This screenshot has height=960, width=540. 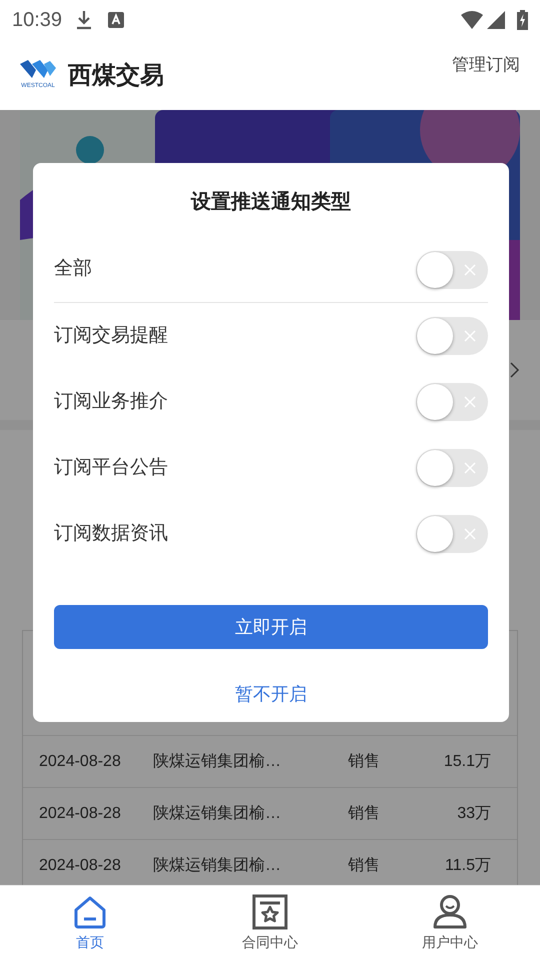 I want to click on amount-cell-text: 15.1万, so click(x=467, y=762).